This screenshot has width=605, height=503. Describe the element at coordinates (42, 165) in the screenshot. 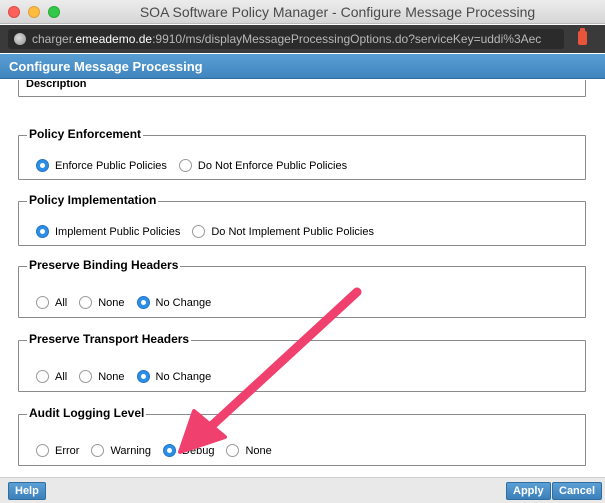

I see `enforce-public-policies-radio` at that location.